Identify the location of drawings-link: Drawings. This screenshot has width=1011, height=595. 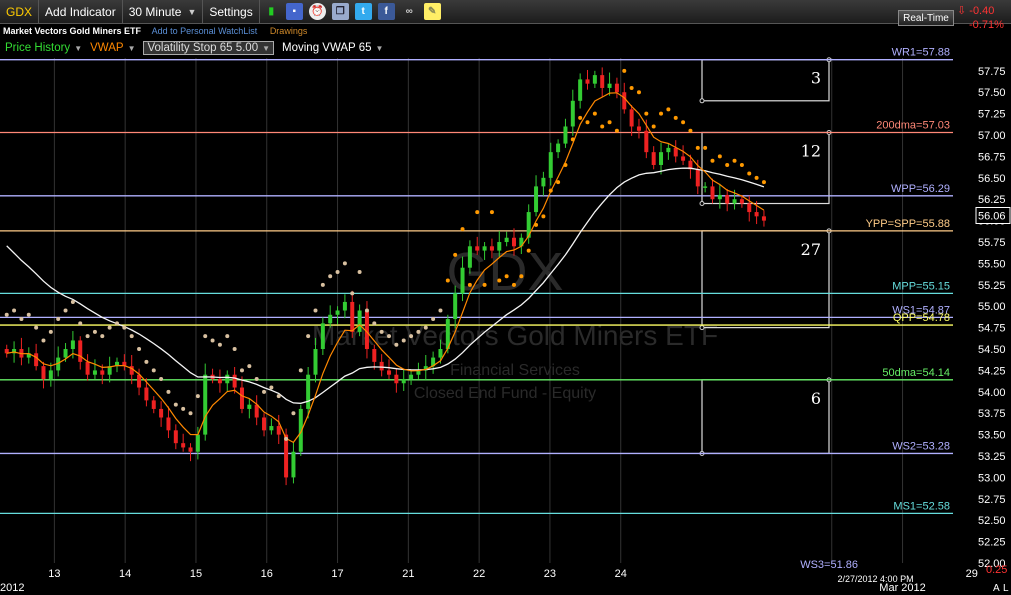
(289, 31).